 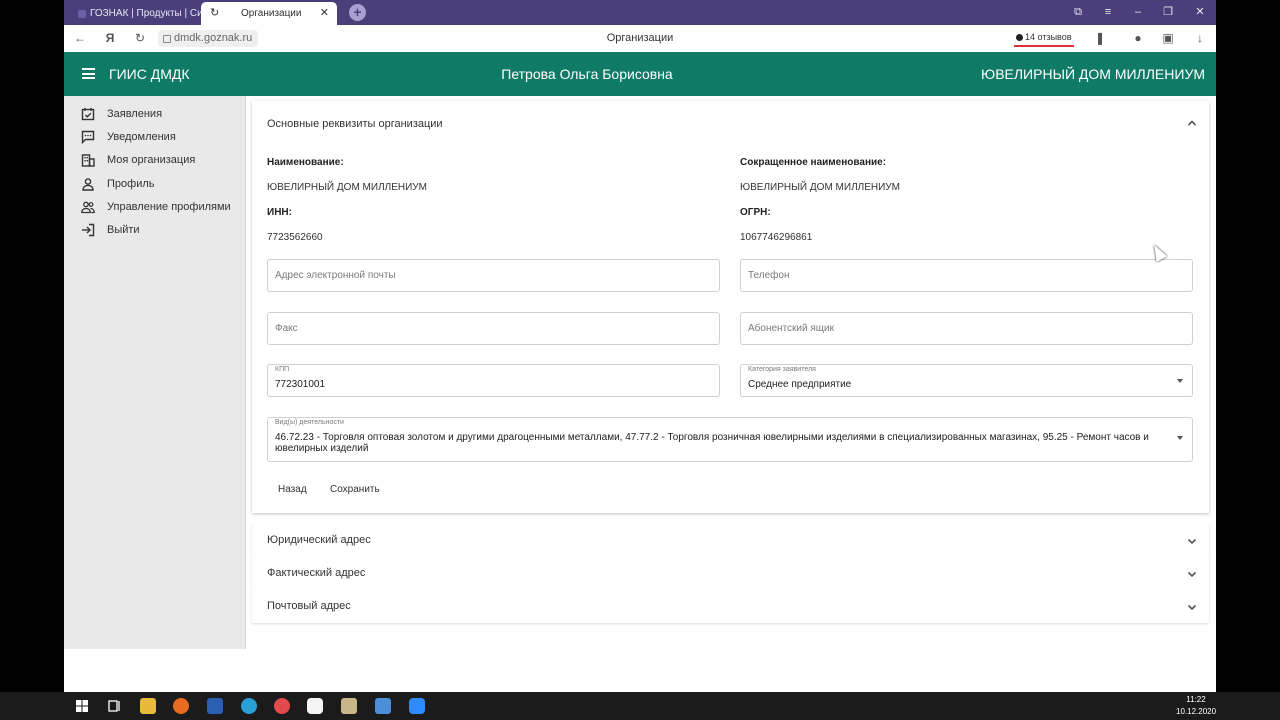 What do you see at coordinates (355, 489) in the screenshot?
I see `save-button: Сохранить` at bounding box center [355, 489].